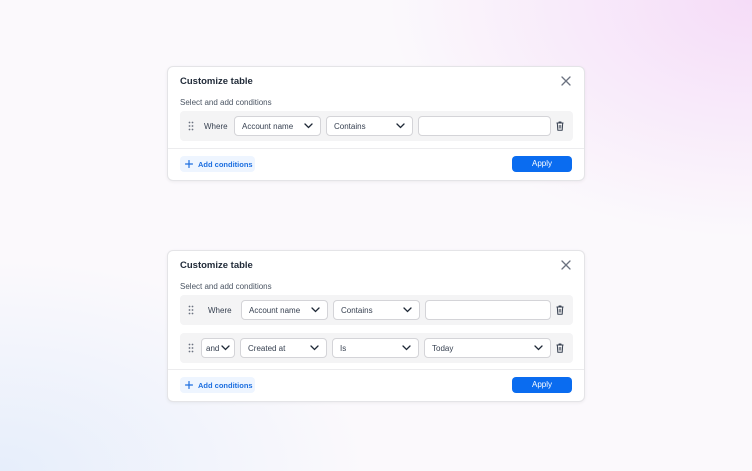 This screenshot has height=471, width=752. I want to click on value-select-value: Today, so click(443, 348).